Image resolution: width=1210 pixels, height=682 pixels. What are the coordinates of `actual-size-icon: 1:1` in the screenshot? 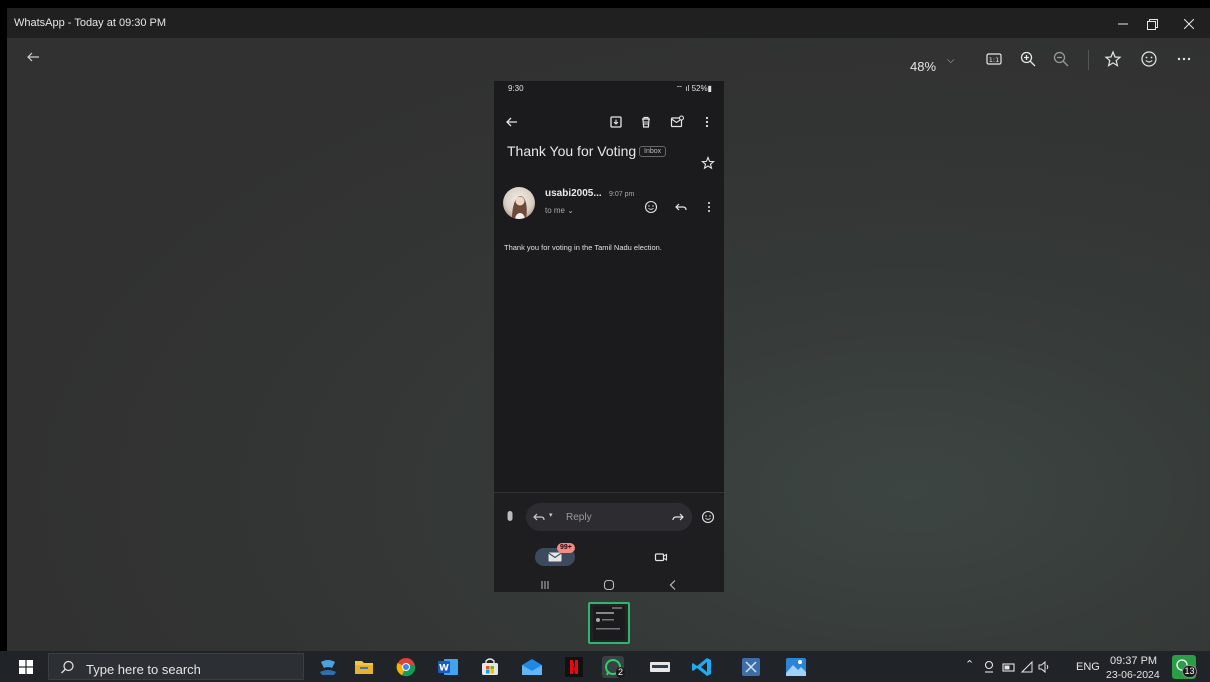 It's located at (994, 59).